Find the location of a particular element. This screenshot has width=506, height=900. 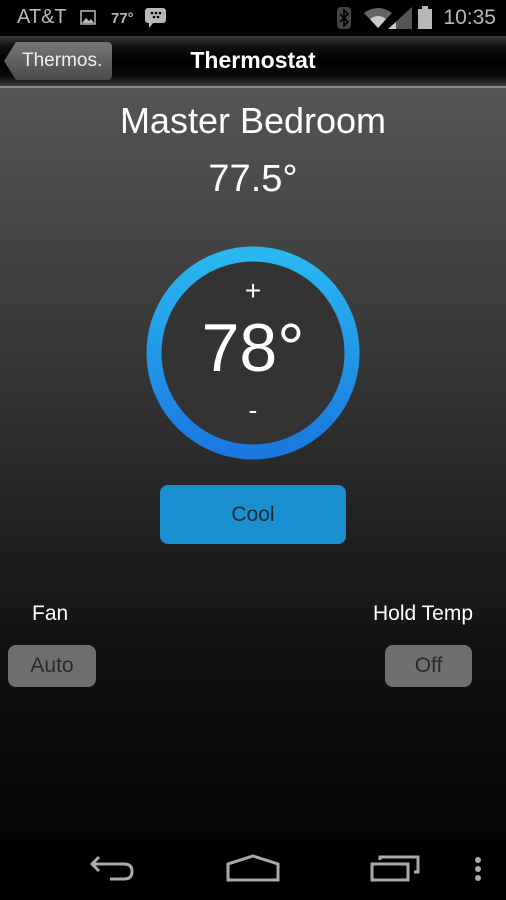

carrier-name: AT&T is located at coordinates (42, 17).